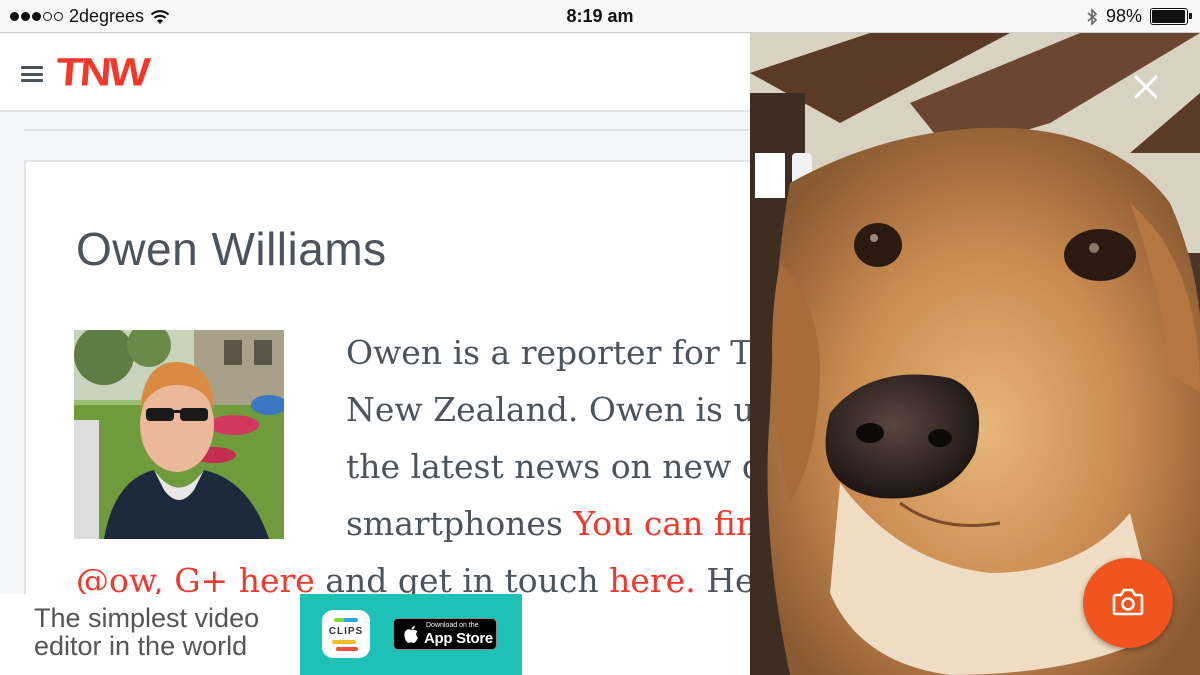 Image resolution: width=1200 pixels, height=675 pixels. I want to click on clips-app-icon: CLIPS, so click(346, 634).